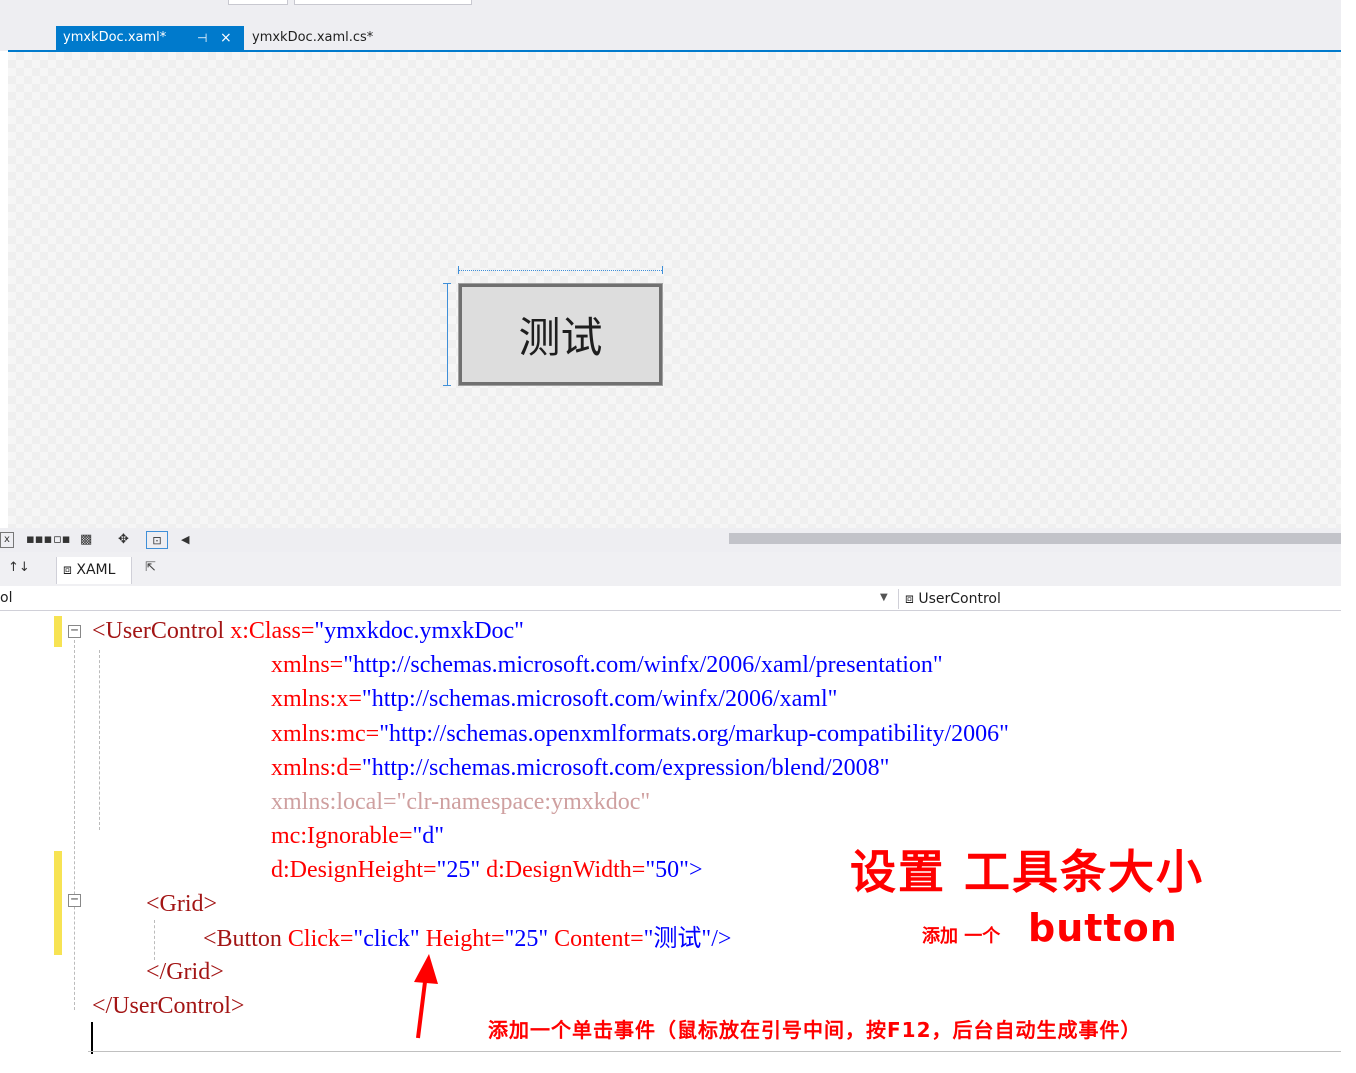 The height and width of the screenshot is (1073, 1356). Describe the element at coordinates (560, 334) in the screenshot. I see `design-preview-button: 测试` at that location.